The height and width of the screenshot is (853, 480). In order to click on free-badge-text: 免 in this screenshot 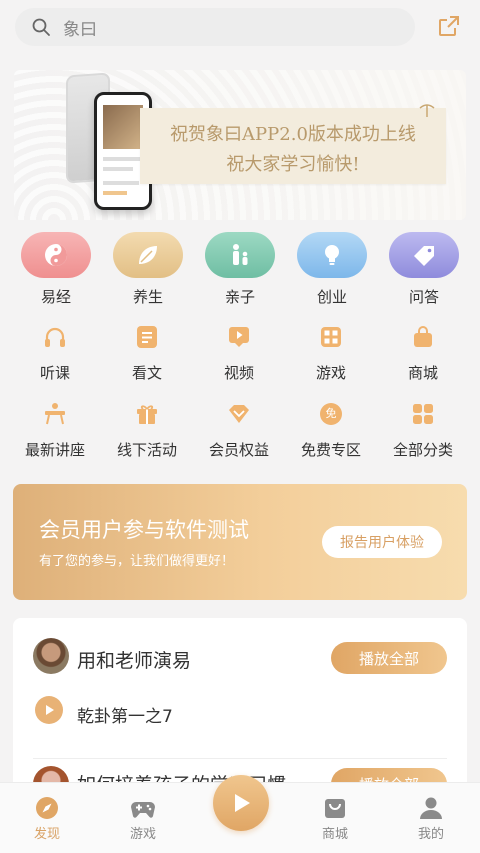, I will do `click(331, 413)`.